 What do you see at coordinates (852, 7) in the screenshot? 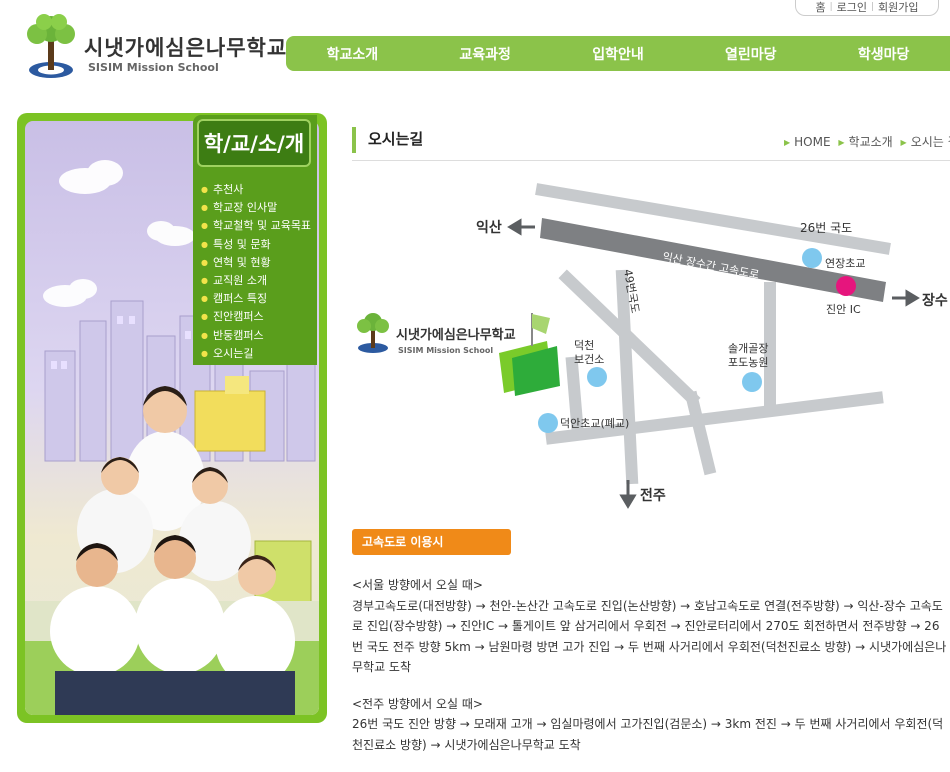
I see `login-link: 로그인` at bounding box center [852, 7].